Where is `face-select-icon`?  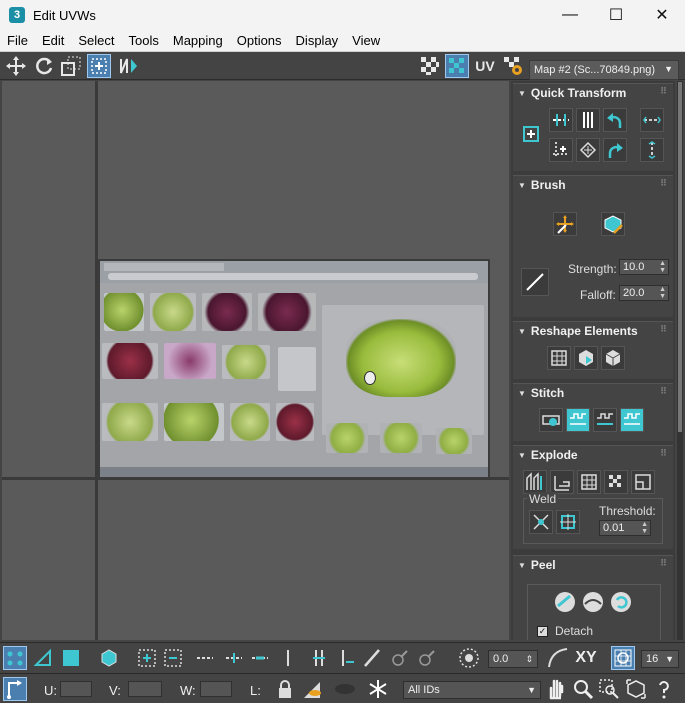
face-select-icon is located at coordinates (71, 658).